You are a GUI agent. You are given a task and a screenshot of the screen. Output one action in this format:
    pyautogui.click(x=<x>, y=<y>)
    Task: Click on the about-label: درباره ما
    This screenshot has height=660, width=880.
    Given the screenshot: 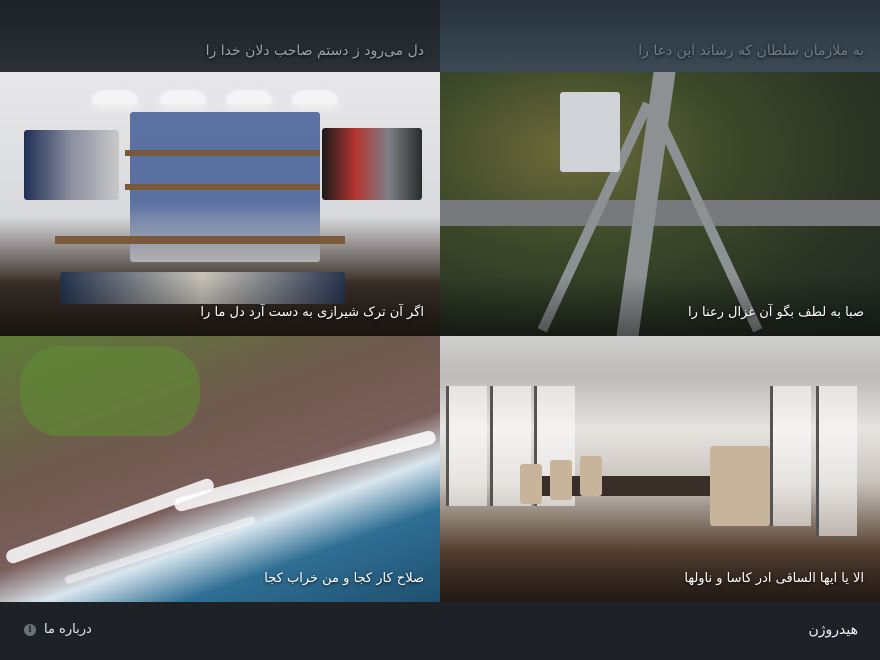 What is the action you would take?
    pyautogui.click(x=68, y=629)
    